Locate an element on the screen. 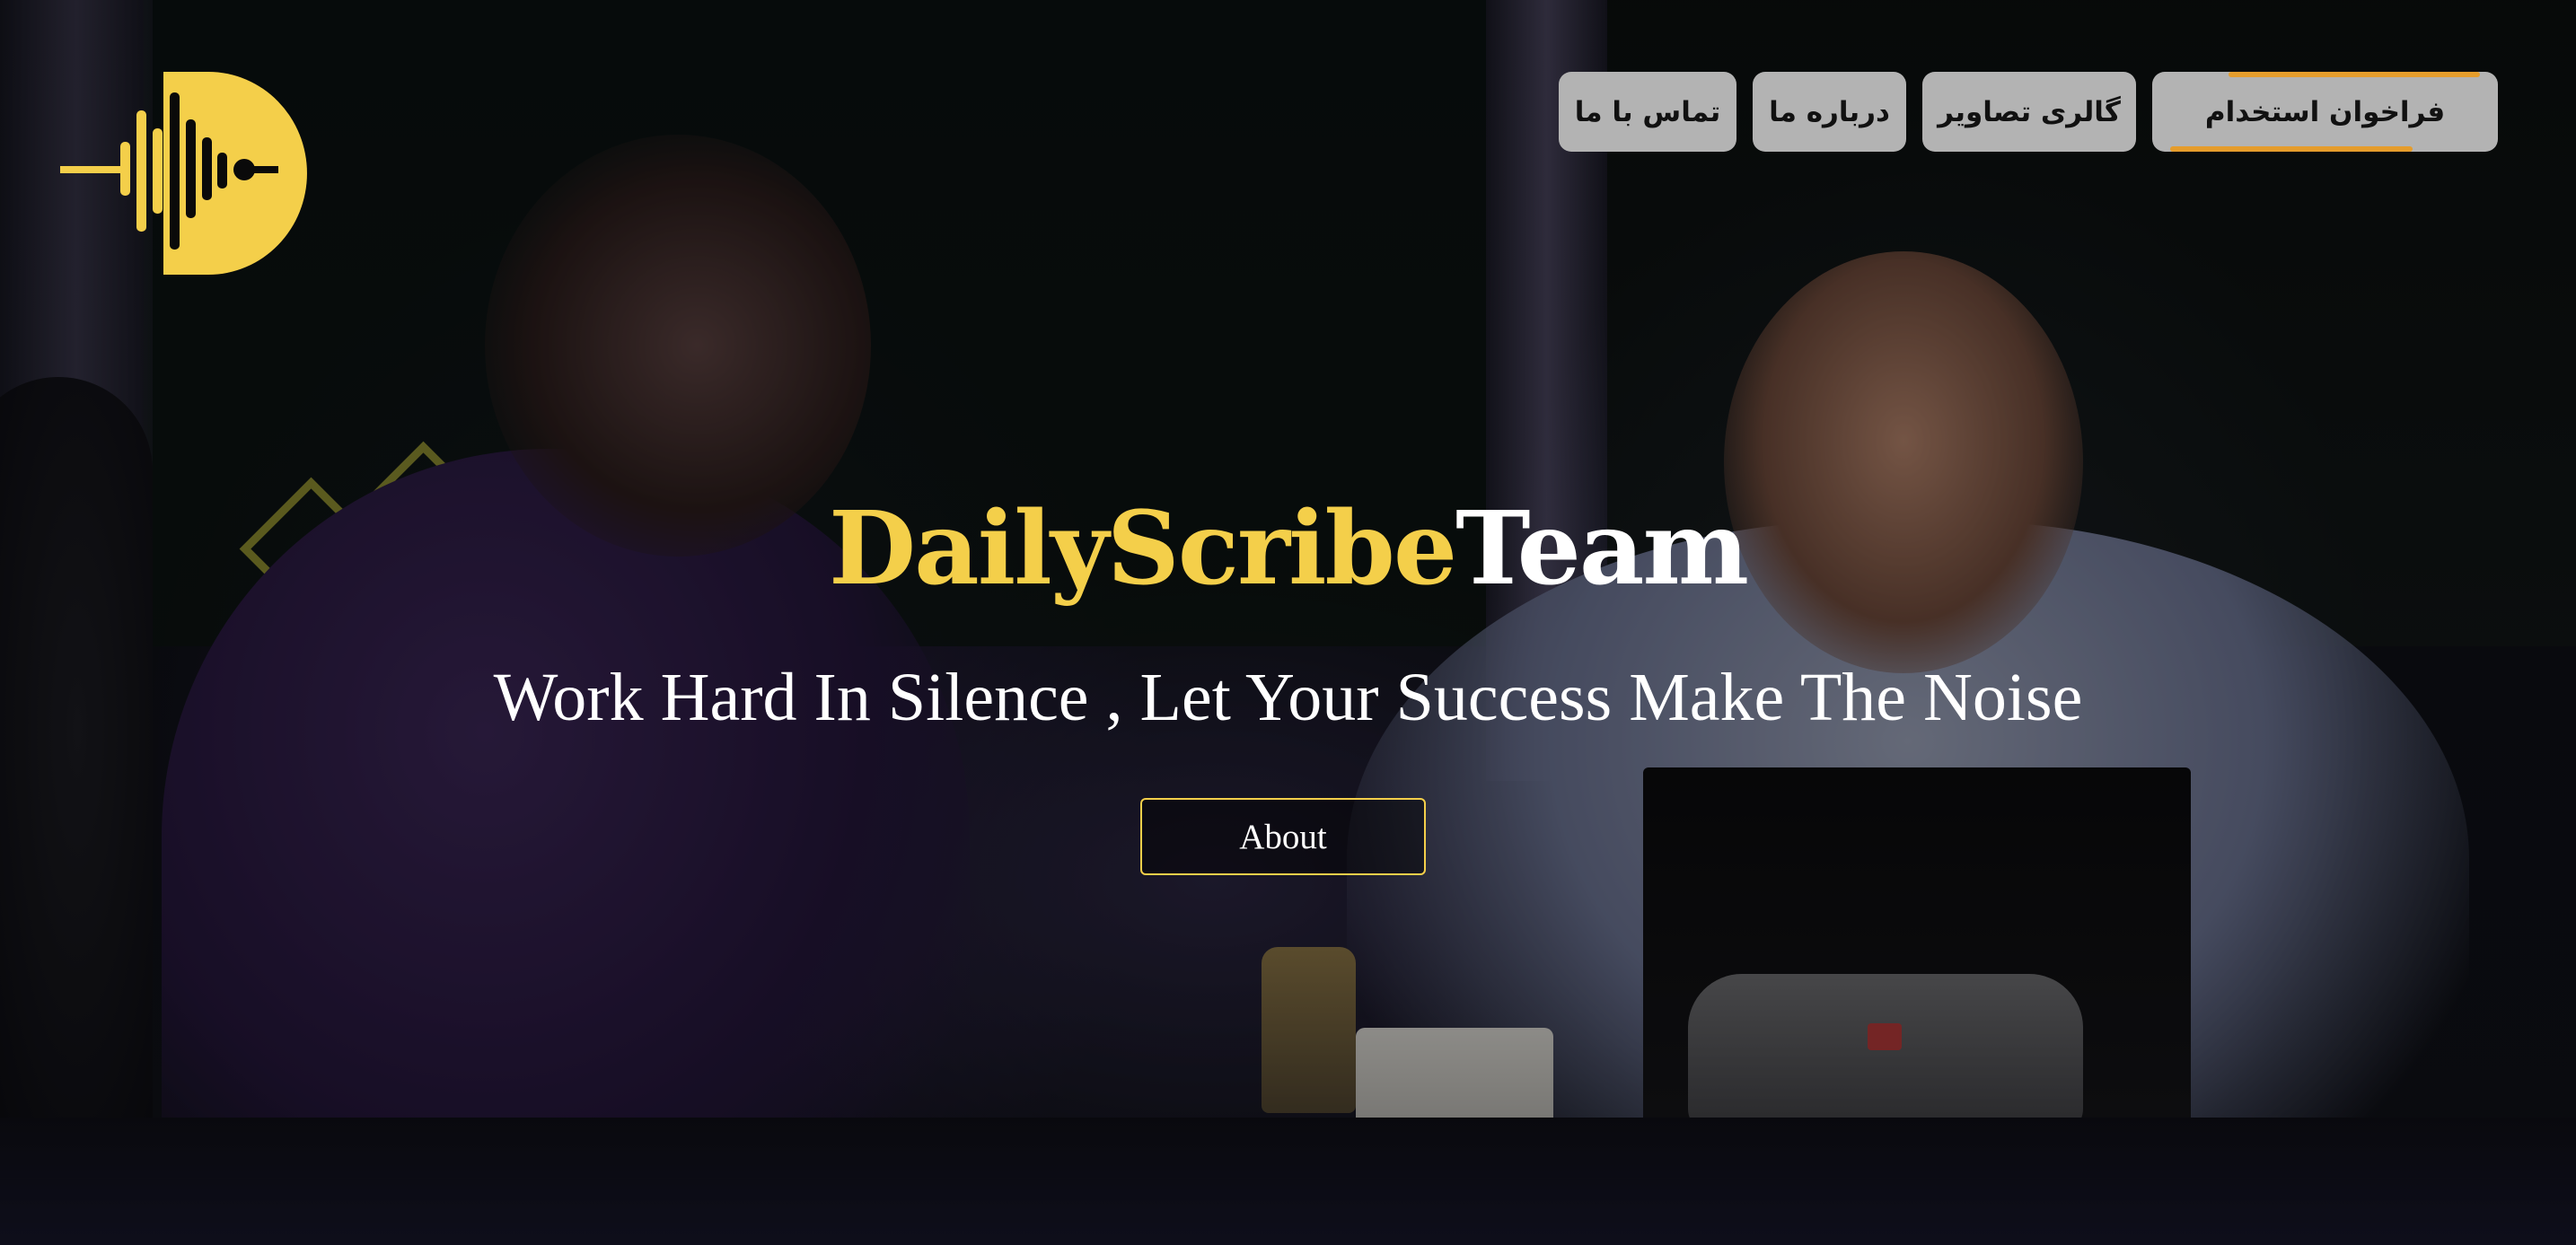  nav-gallery-label: گالری تصاویر is located at coordinates (2029, 112).